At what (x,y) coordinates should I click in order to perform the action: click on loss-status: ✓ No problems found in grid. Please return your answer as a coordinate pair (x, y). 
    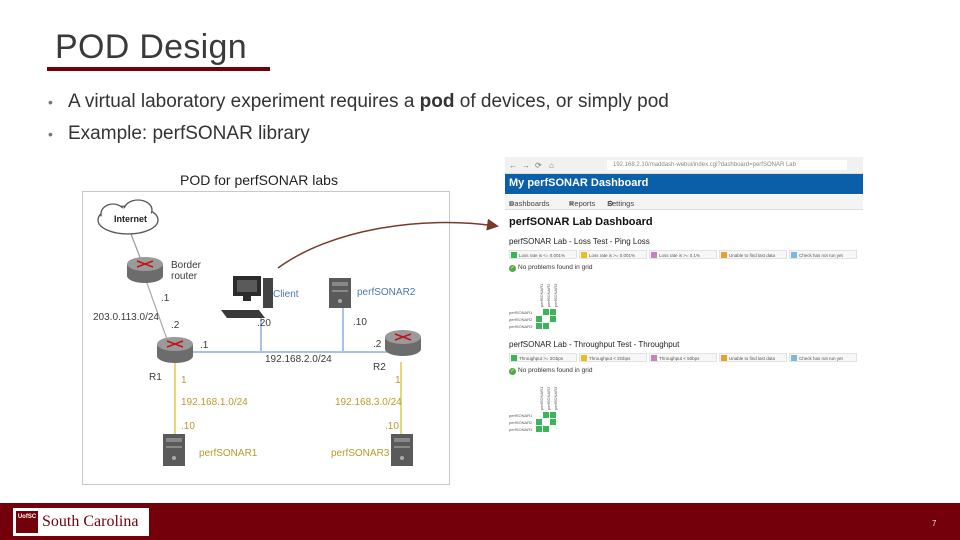
    Looking at the image, I should click on (551, 268).